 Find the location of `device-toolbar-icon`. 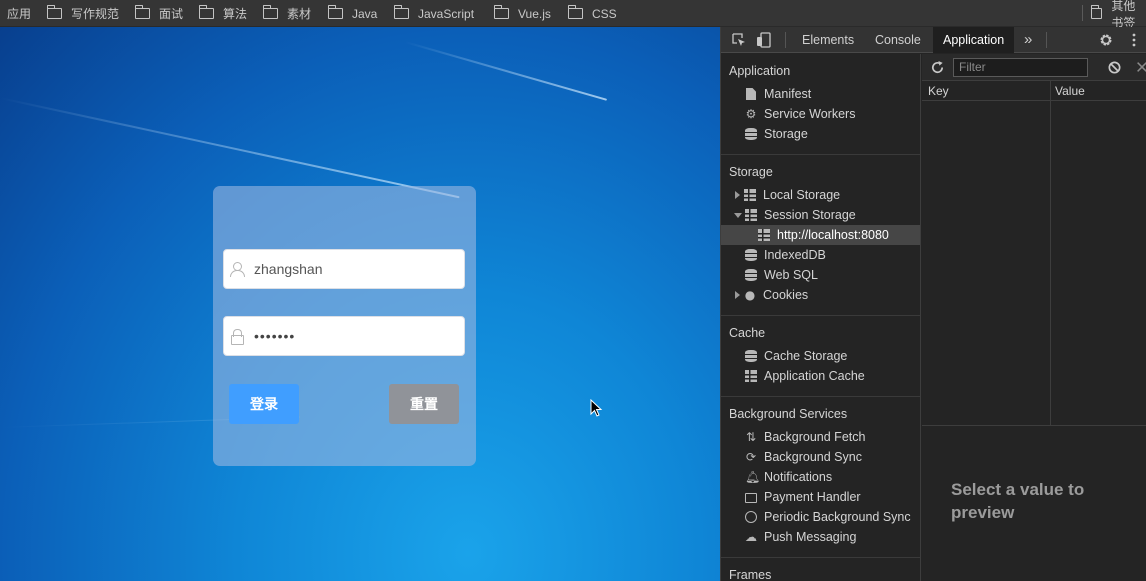

device-toolbar-icon is located at coordinates (764, 40).